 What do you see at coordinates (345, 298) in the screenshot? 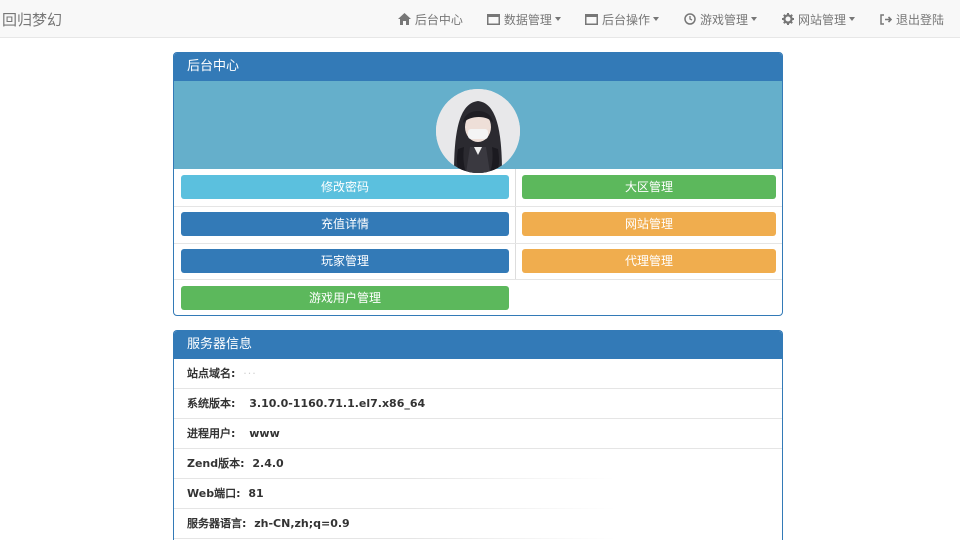
I see `game-user-management-button: 游戏用户管理` at bounding box center [345, 298].